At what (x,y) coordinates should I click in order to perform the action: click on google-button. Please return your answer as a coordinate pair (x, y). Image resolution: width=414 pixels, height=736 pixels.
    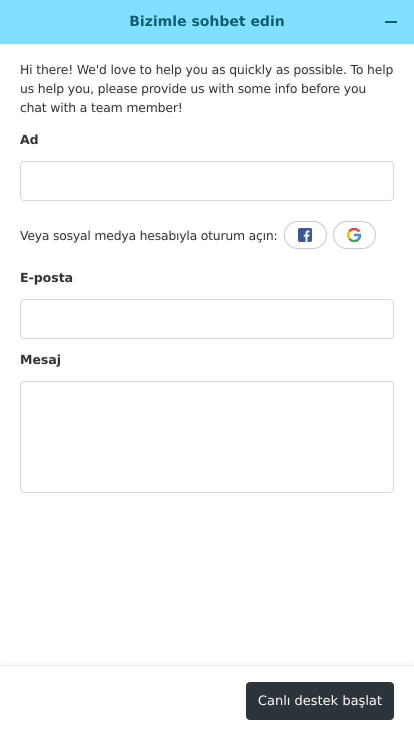
    Looking at the image, I should click on (354, 235).